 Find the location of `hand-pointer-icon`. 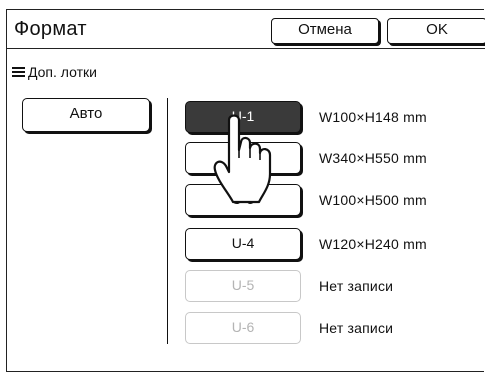

hand-pointer-icon is located at coordinates (242, 159).